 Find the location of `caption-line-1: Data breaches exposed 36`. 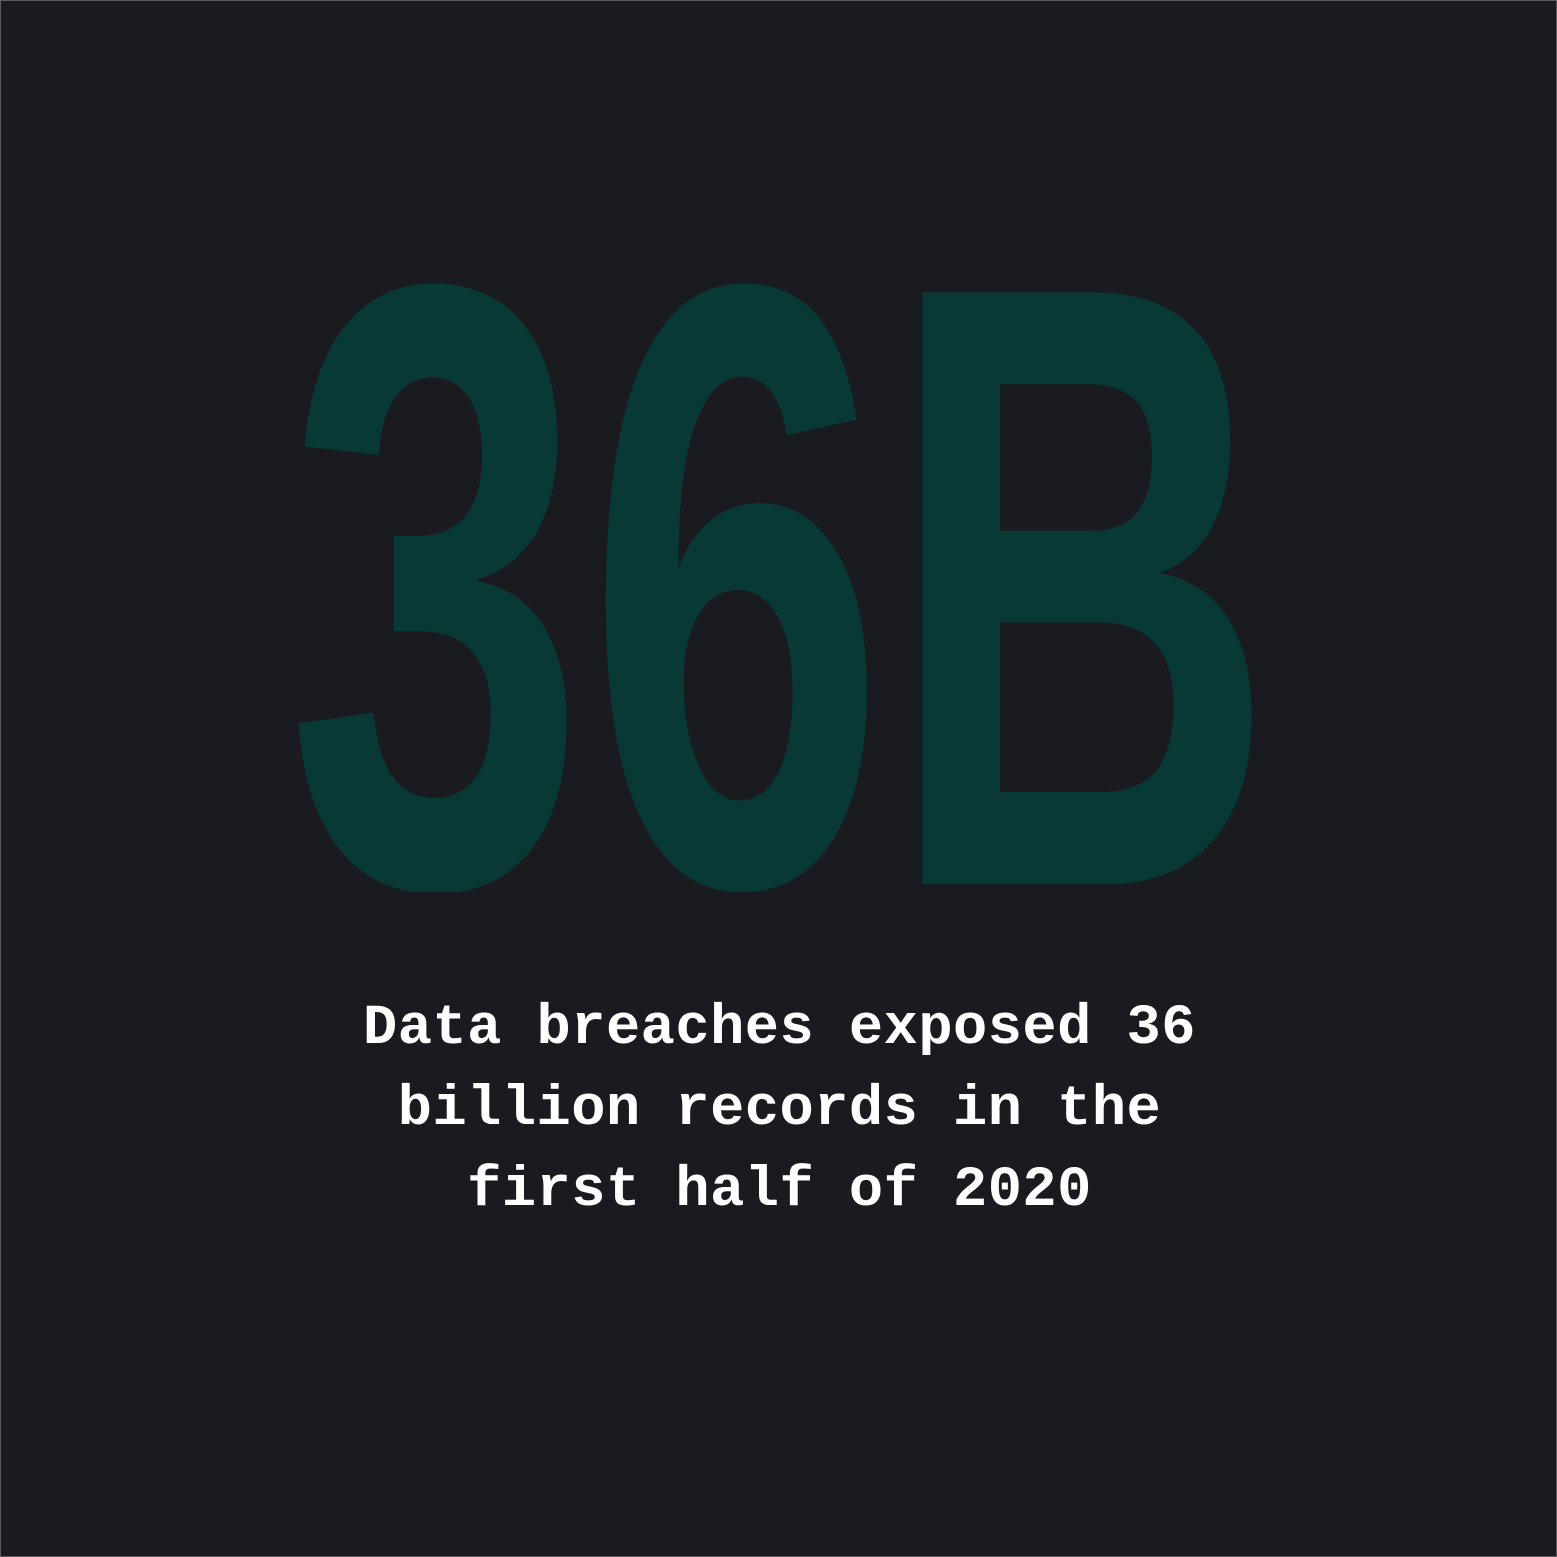

caption-line-1: Data breaches exposed 36 is located at coordinates (779, 1029).